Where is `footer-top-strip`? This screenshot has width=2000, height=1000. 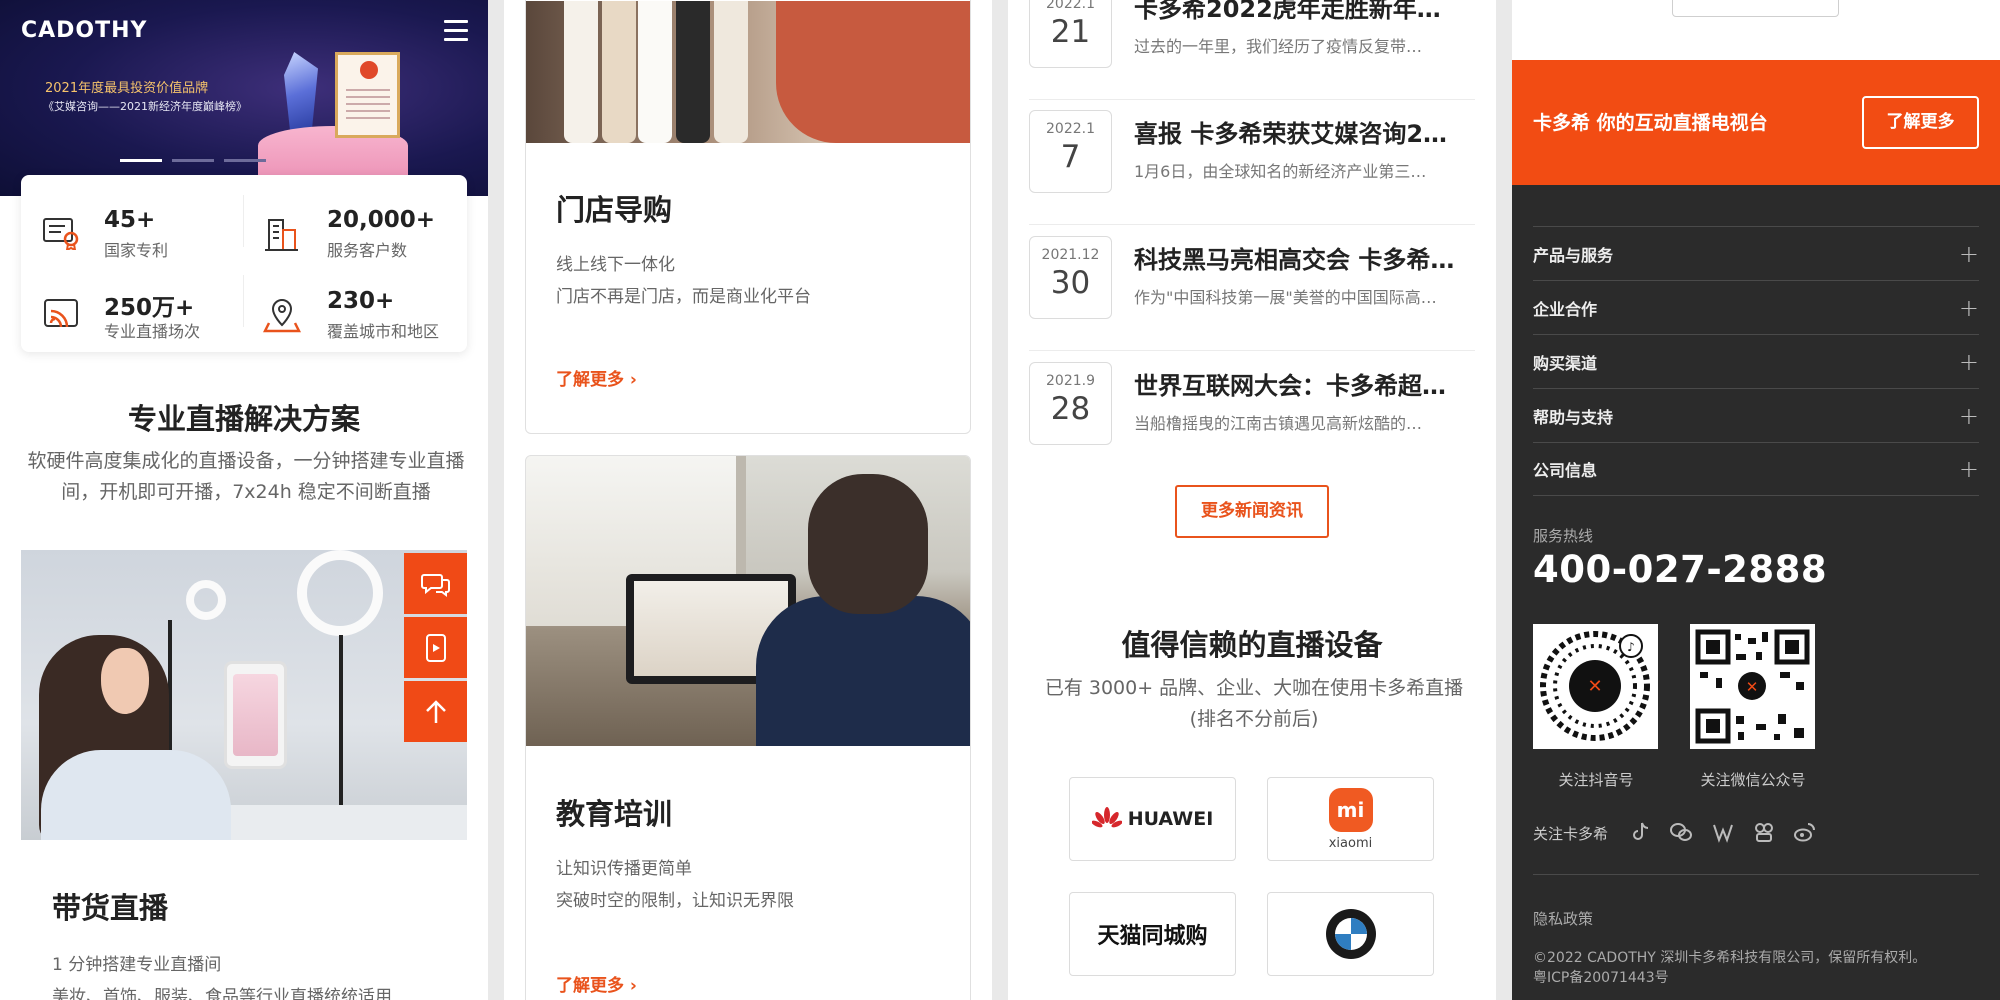 footer-top-strip is located at coordinates (1756, 30).